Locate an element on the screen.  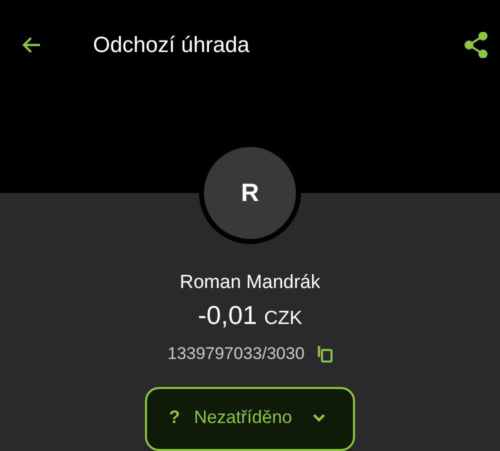
share-button is located at coordinates (476, 45).